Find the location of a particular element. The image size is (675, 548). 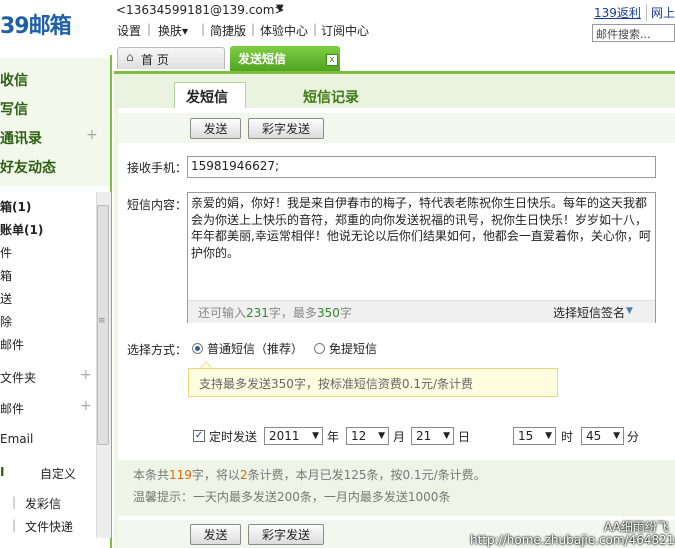

billing-msg-count: 2 is located at coordinates (243, 475).